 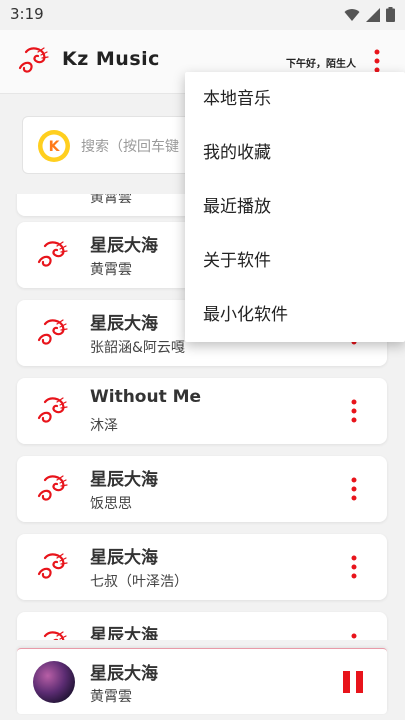 I want to click on menu-item-local-music: 本地音乐, so click(x=295, y=99).